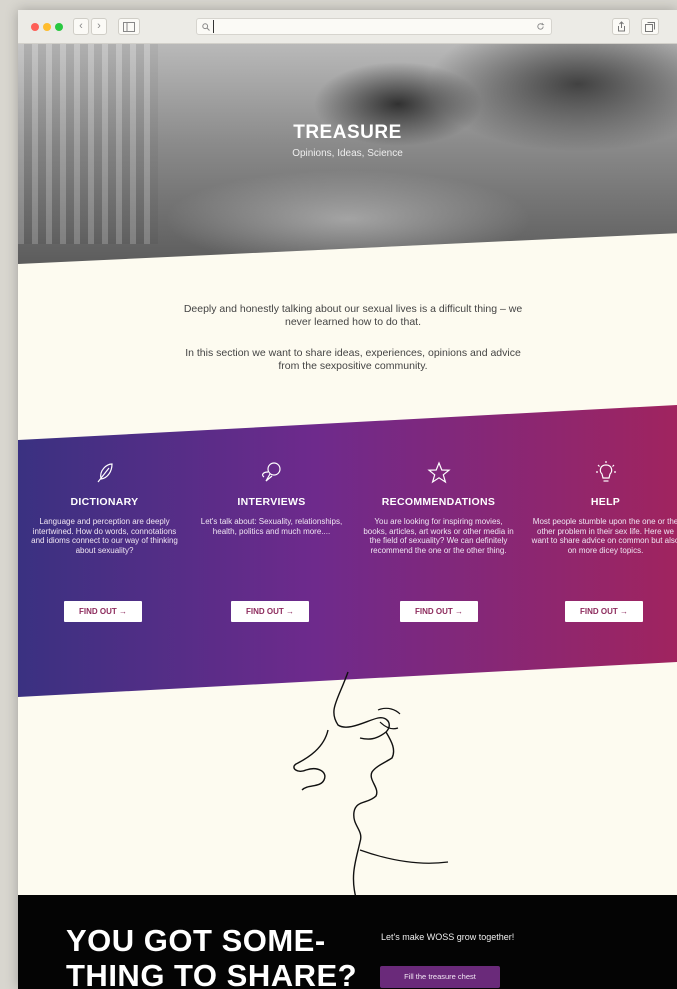  Describe the element at coordinates (604, 611) in the screenshot. I see `help-find-out-button: FIND OUT →` at that location.